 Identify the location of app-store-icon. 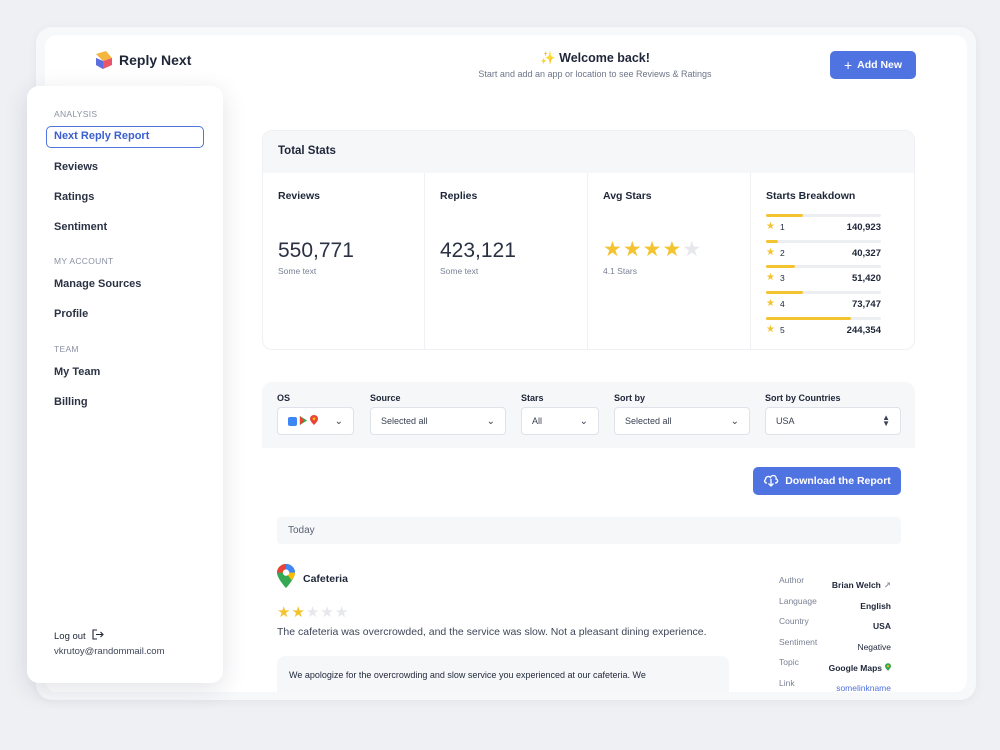
(292, 421).